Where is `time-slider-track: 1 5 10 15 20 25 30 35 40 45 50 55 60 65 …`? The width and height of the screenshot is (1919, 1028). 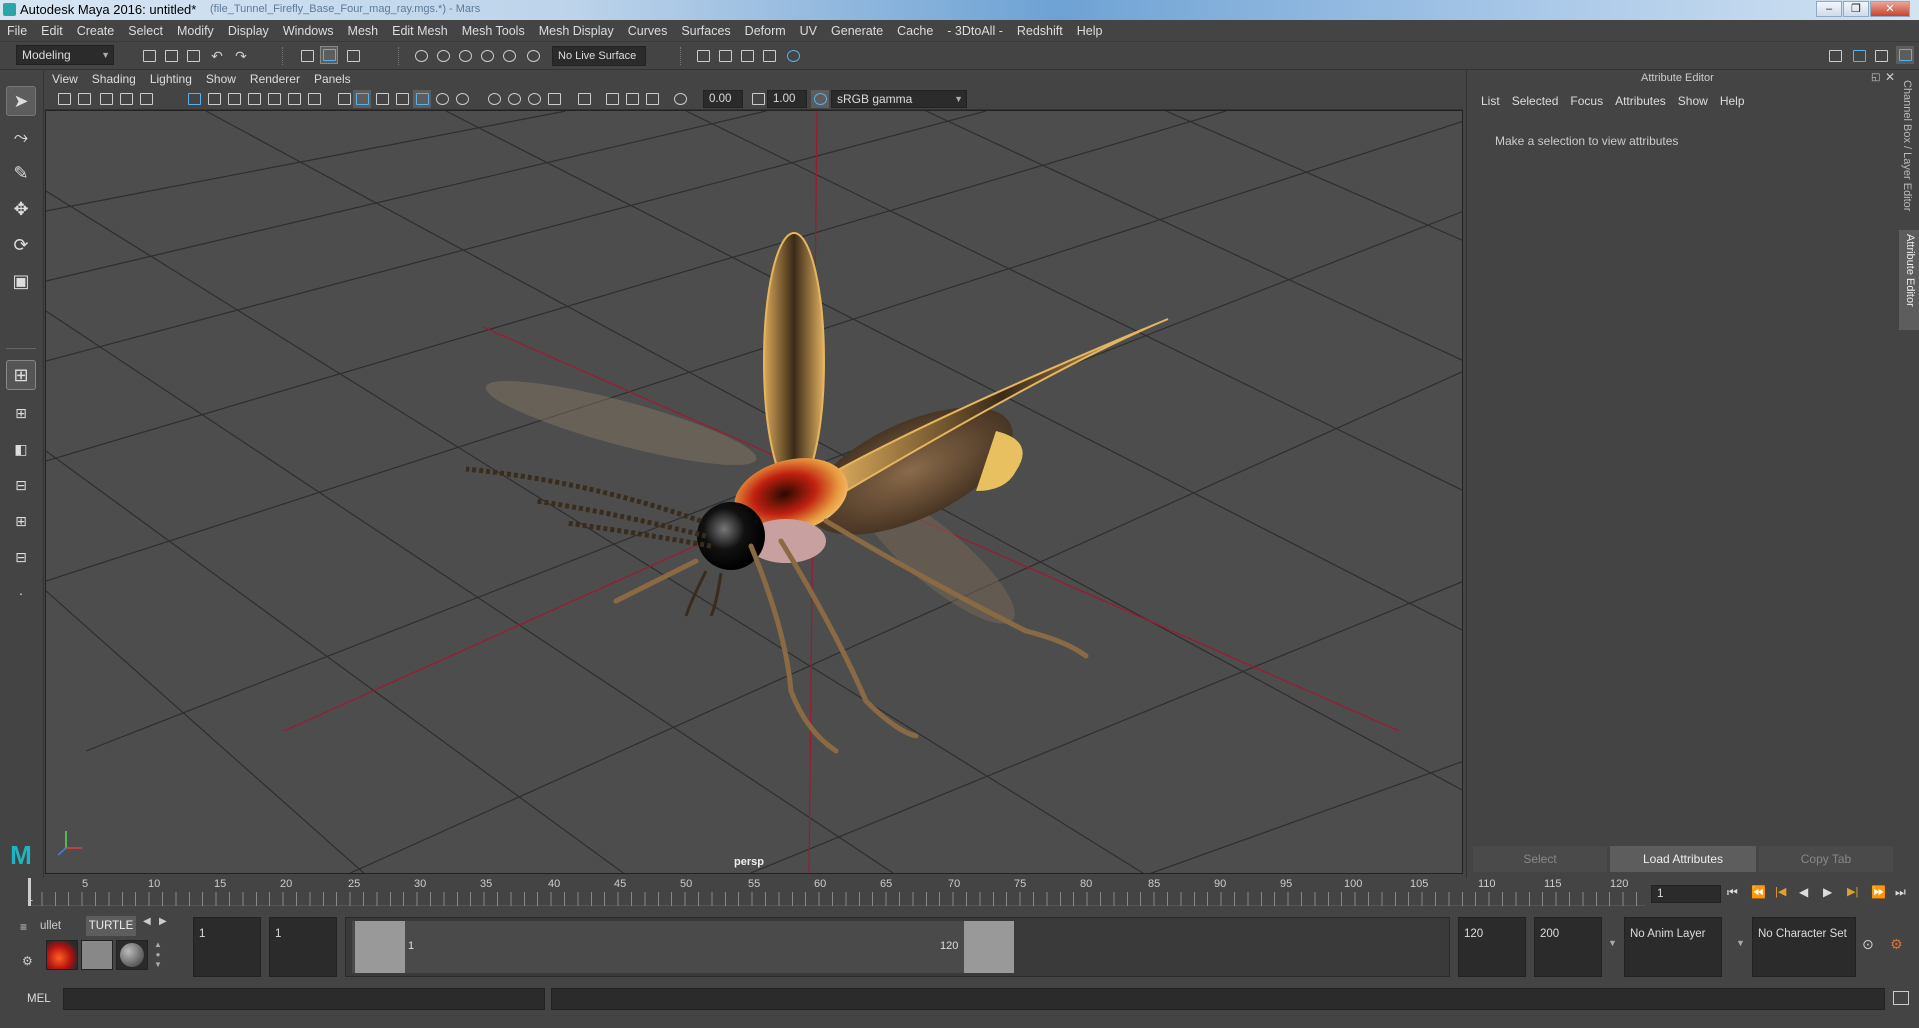
time-slider-track: 1 5 10 15 20 25 30 35 40 45 50 55 60 65 … is located at coordinates (836, 892).